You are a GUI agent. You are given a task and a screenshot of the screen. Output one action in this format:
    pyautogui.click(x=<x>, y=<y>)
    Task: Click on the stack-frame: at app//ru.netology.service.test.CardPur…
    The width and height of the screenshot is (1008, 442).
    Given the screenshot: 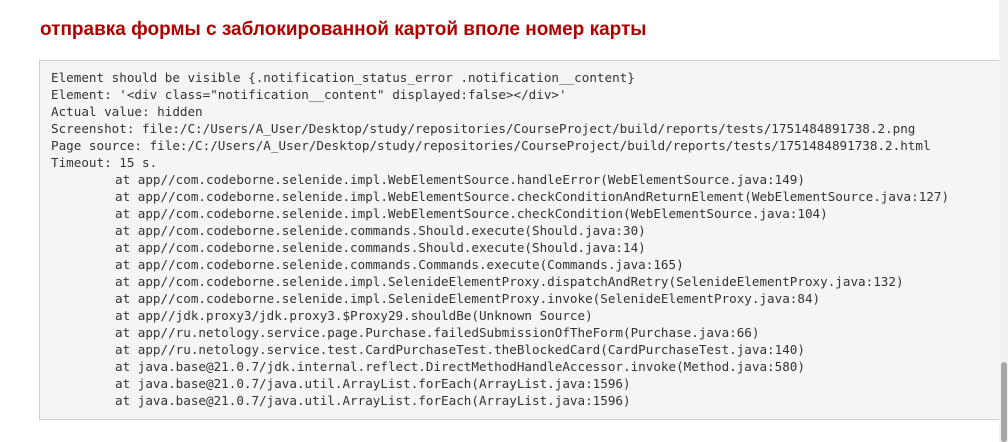 What is the action you would take?
    pyautogui.click(x=460, y=349)
    